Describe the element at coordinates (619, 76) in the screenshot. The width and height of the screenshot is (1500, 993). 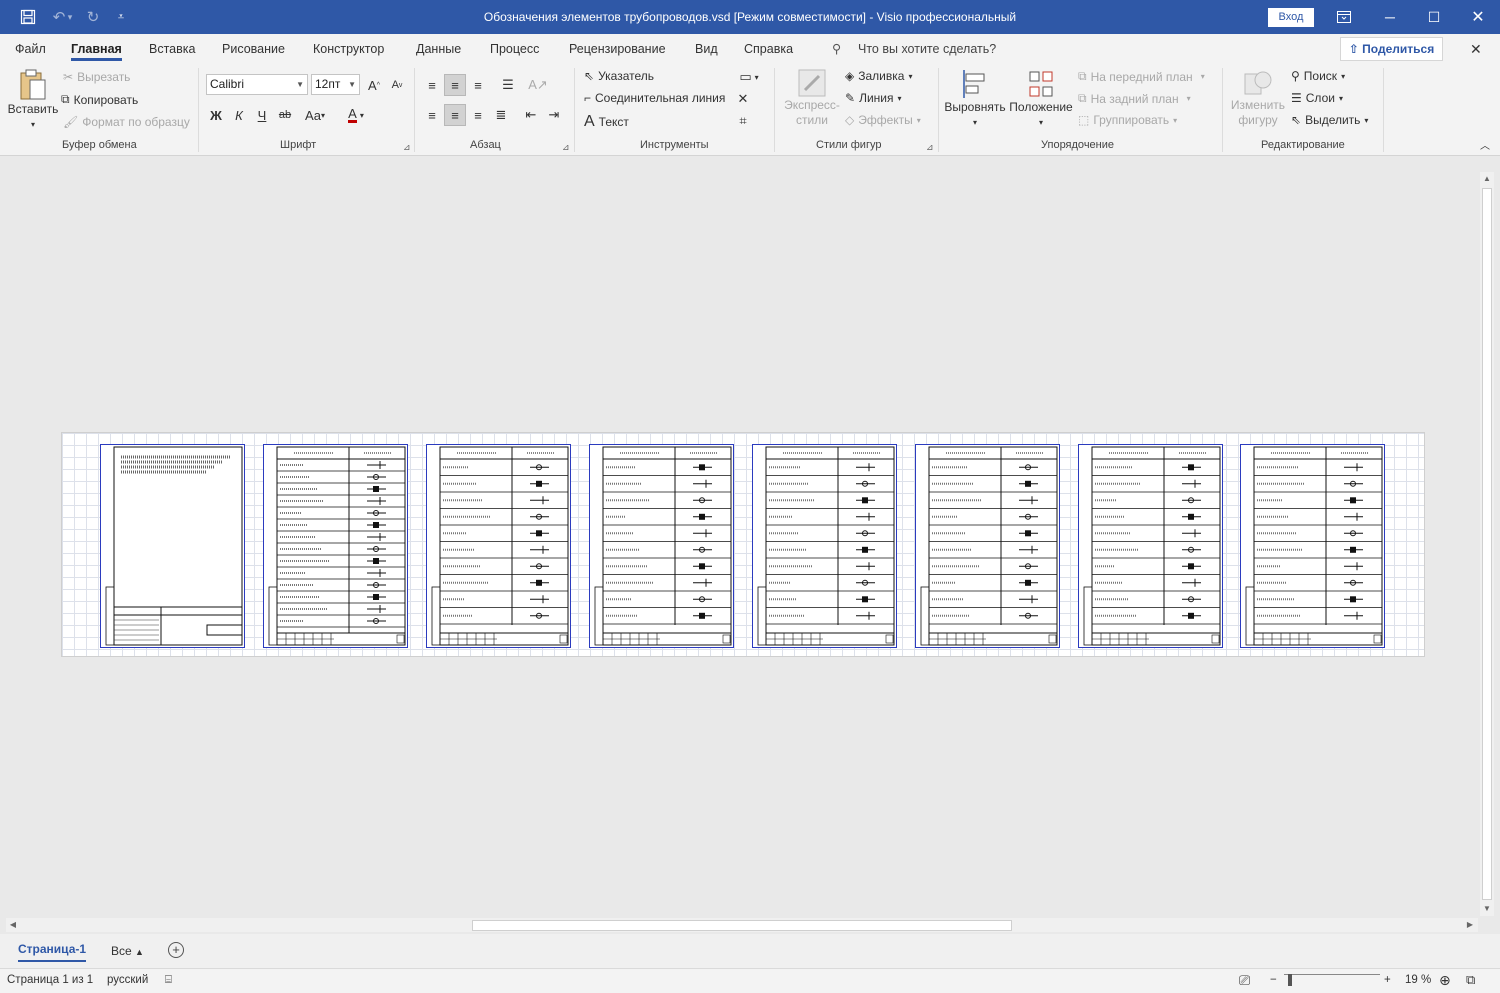
I see `pointer-tool-button: ⇖ Указатель` at that location.